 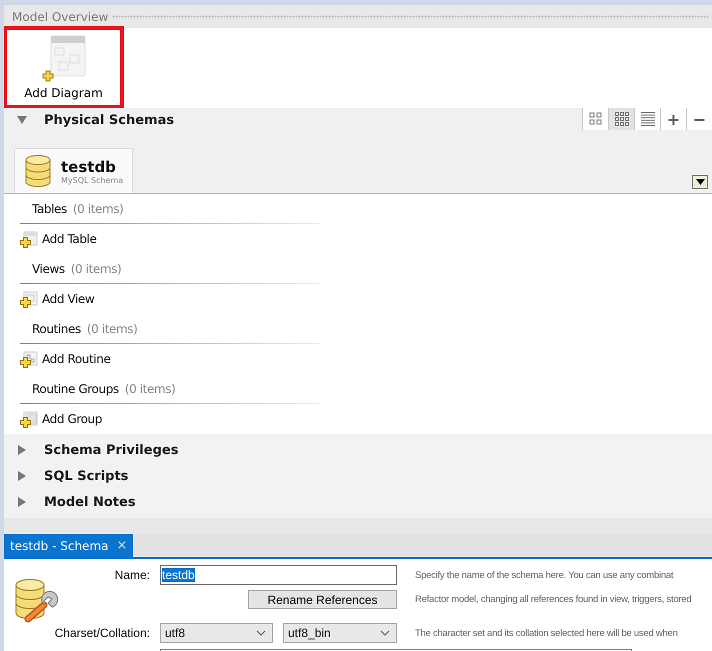 I want to click on diagram-document-icon, so click(x=64, y=59).